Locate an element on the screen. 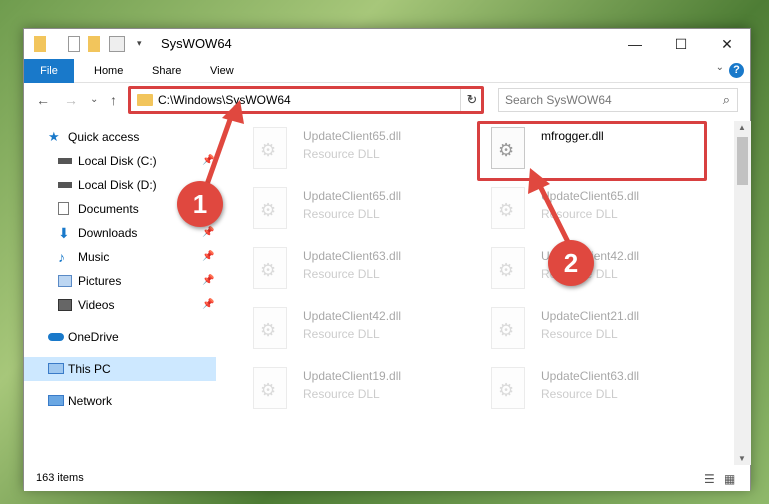  arrow-2-line is located at coordinates (554, 214).